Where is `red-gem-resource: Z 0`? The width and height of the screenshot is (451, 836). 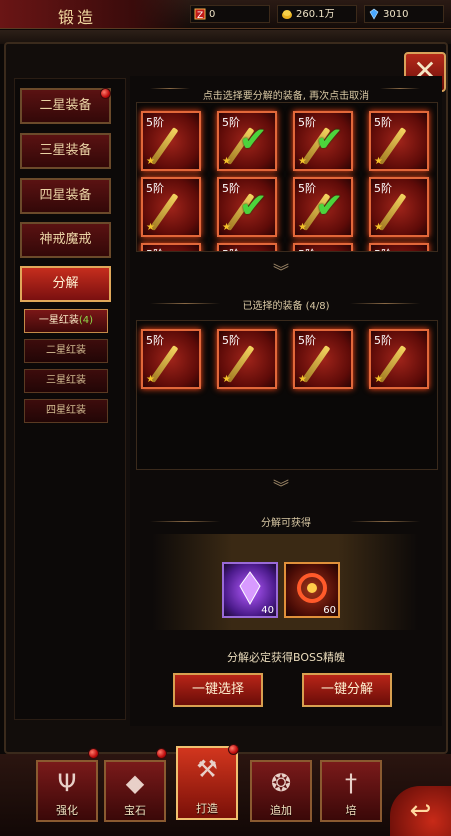 red-gem-resource: Z 0 is located at coordinates (230, 14).